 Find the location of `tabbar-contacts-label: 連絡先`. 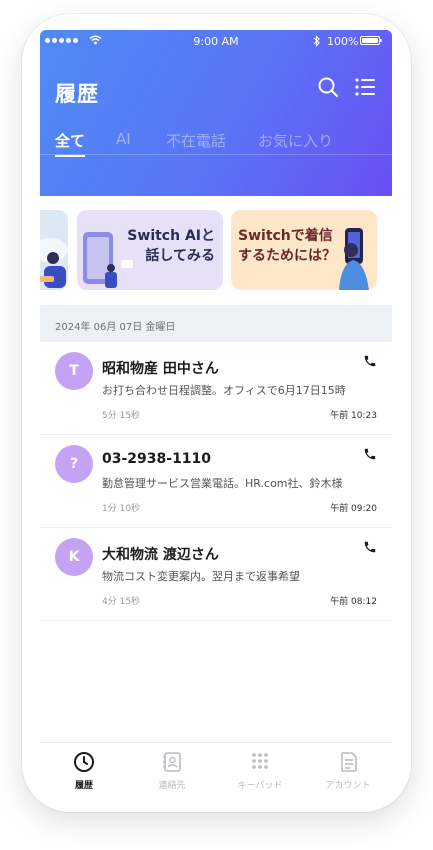

tabbar-contacts-label: 連絡先 is located at coordinates (172, 786).